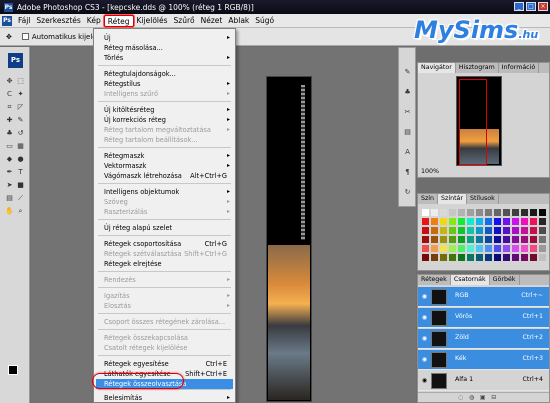 The image size is (550, 403). Describe the element at coordinates (20, 198) in the screenshot. I see `eyedropper-icon: ⟋` at that location.